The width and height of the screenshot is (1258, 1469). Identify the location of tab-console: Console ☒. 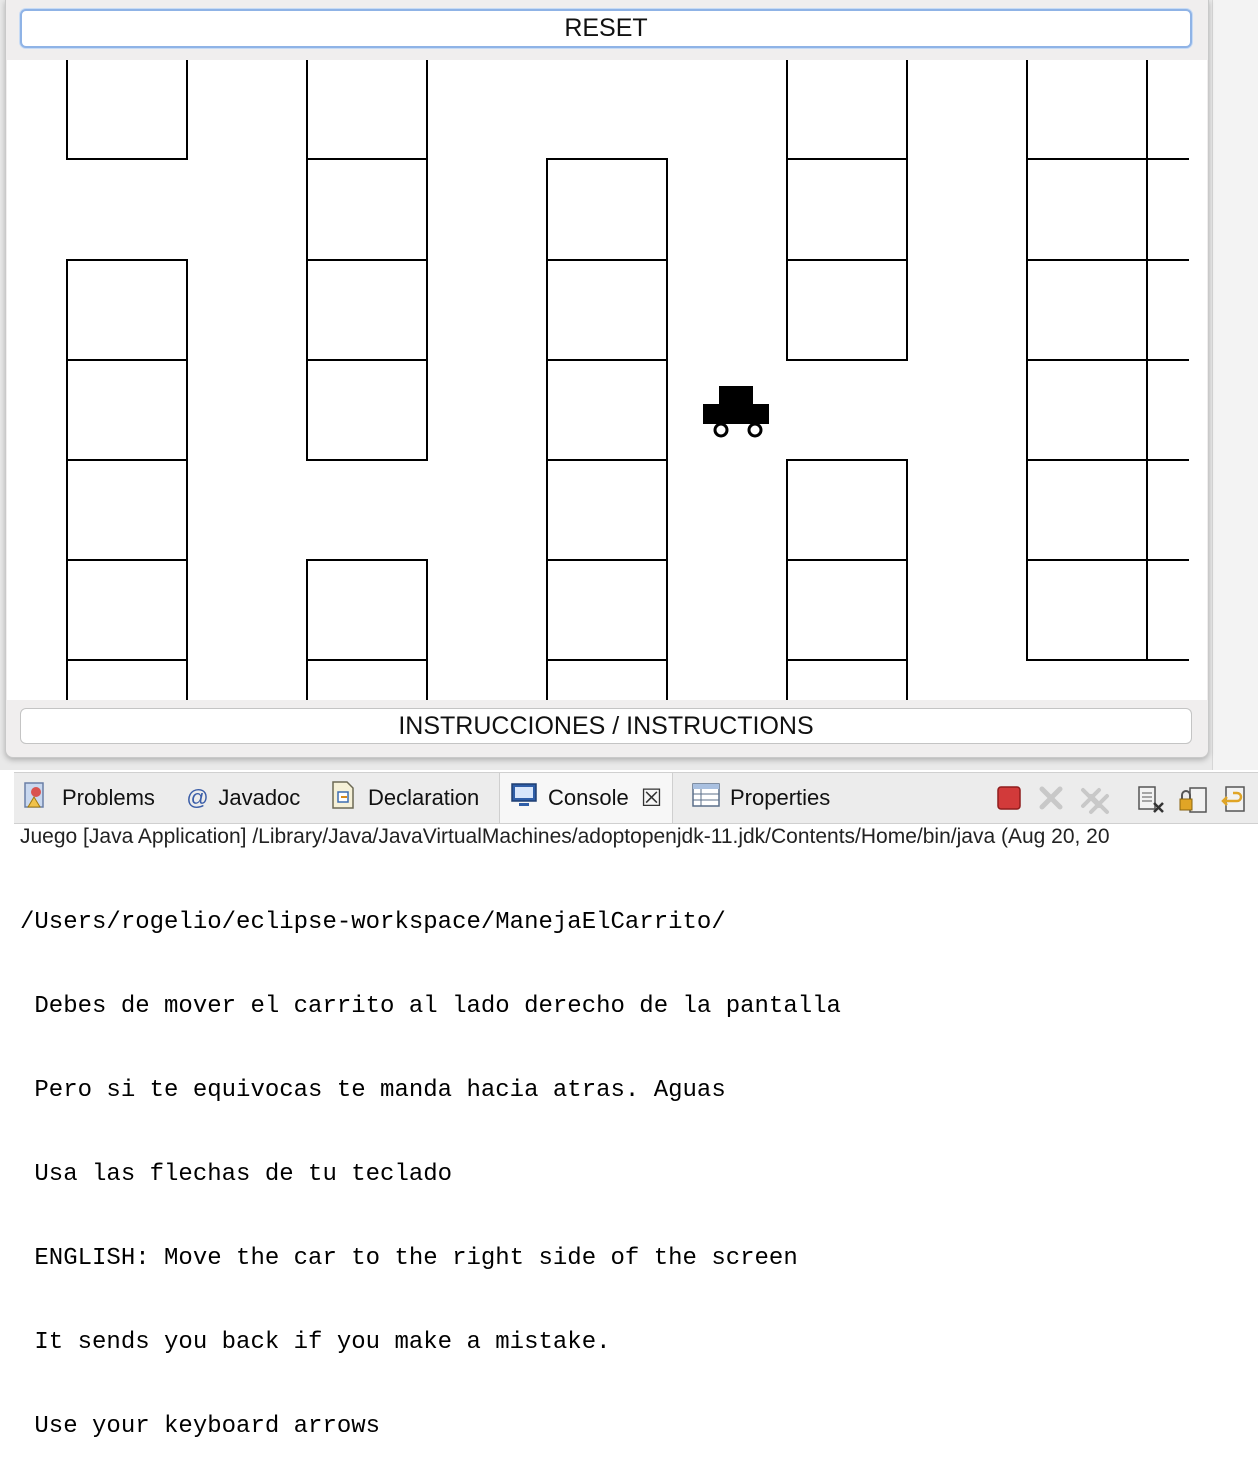
(586, 798).